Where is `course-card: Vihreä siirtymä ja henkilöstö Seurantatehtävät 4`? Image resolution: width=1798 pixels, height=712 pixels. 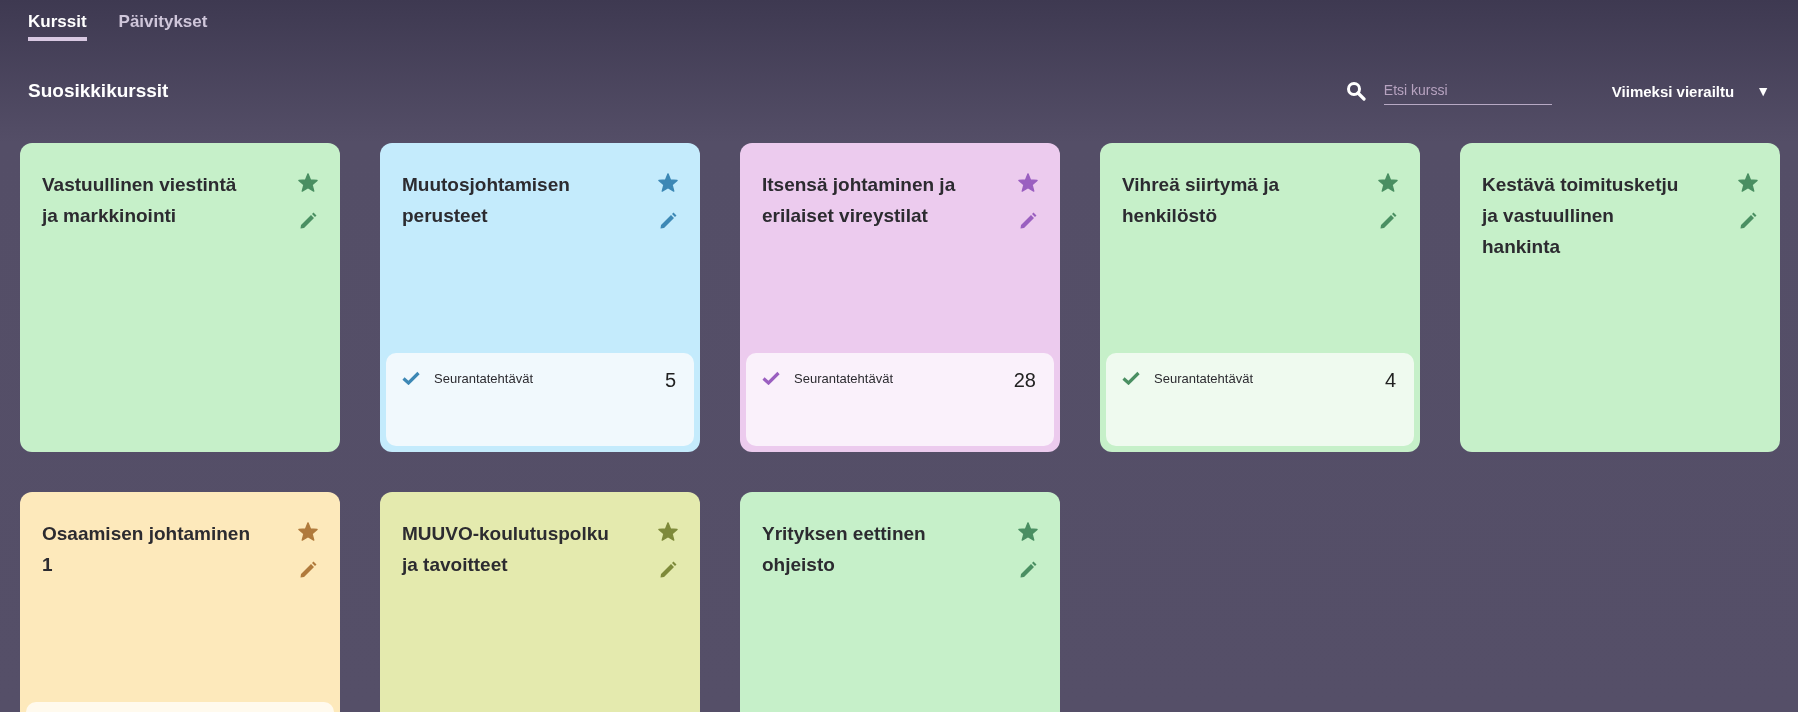
course-card: Vihreä siirtymä ja henkilöstö Seurantatehtävät 4 is located at coordinates (1260, 297).